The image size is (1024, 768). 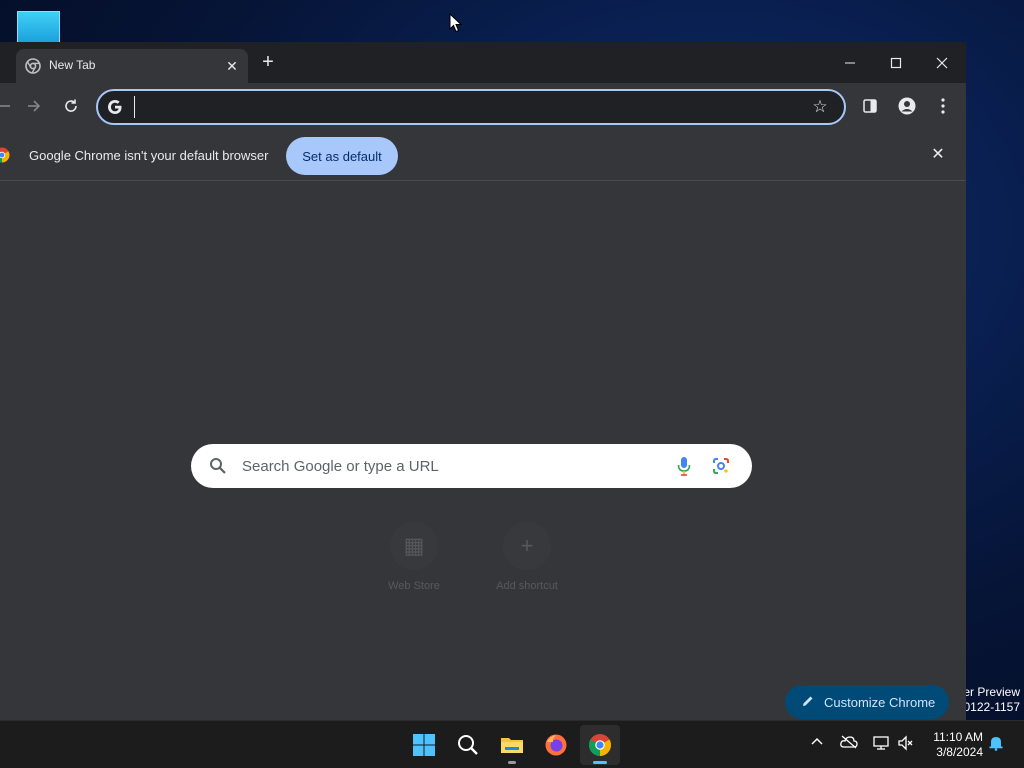 I want to click on close-window-button, so click(x=942, y=62).